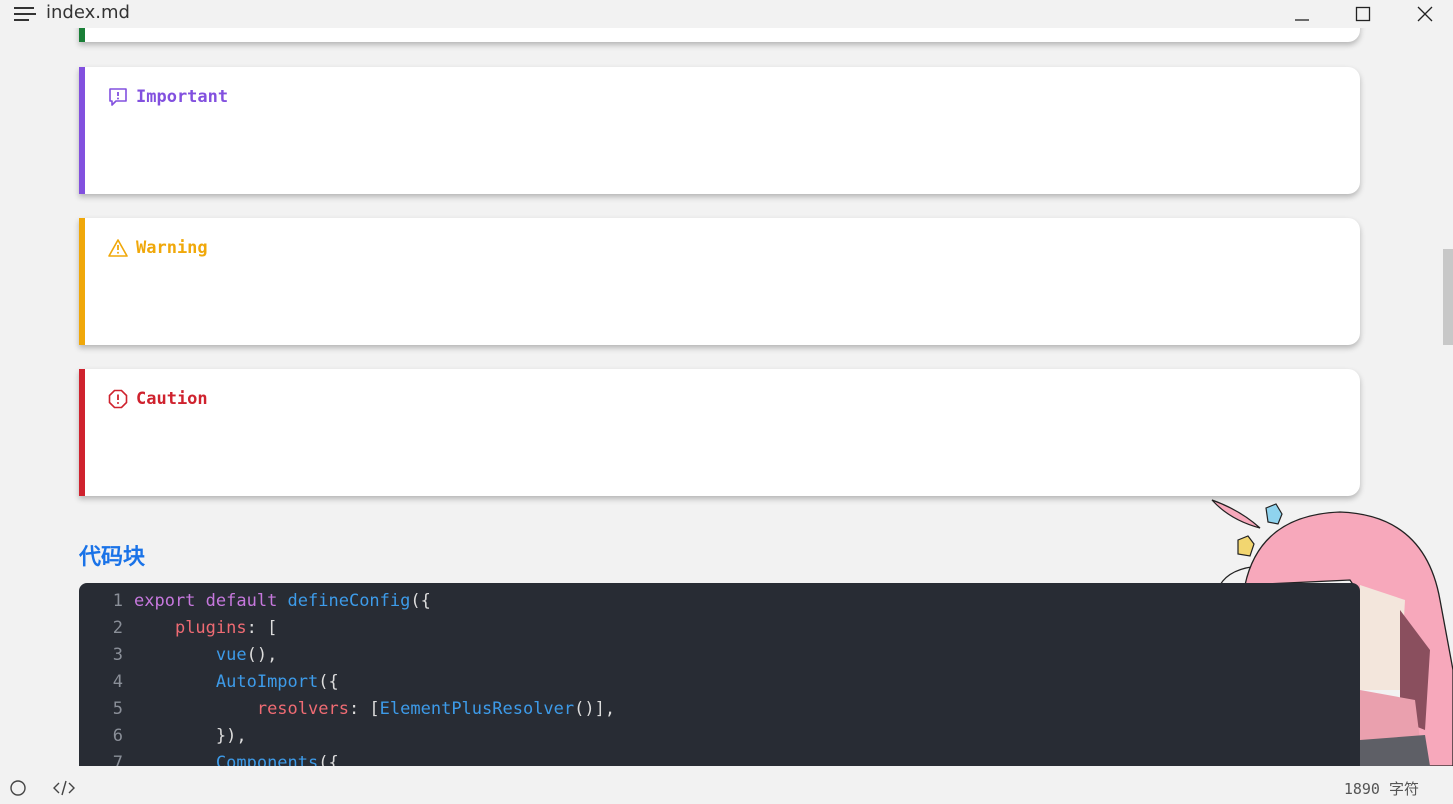 The height and width of the screenshot is (804, 1453). Describe the element at coordinates (719, 432) in the screenshot. I see `callout-caution: Caution` at that location.